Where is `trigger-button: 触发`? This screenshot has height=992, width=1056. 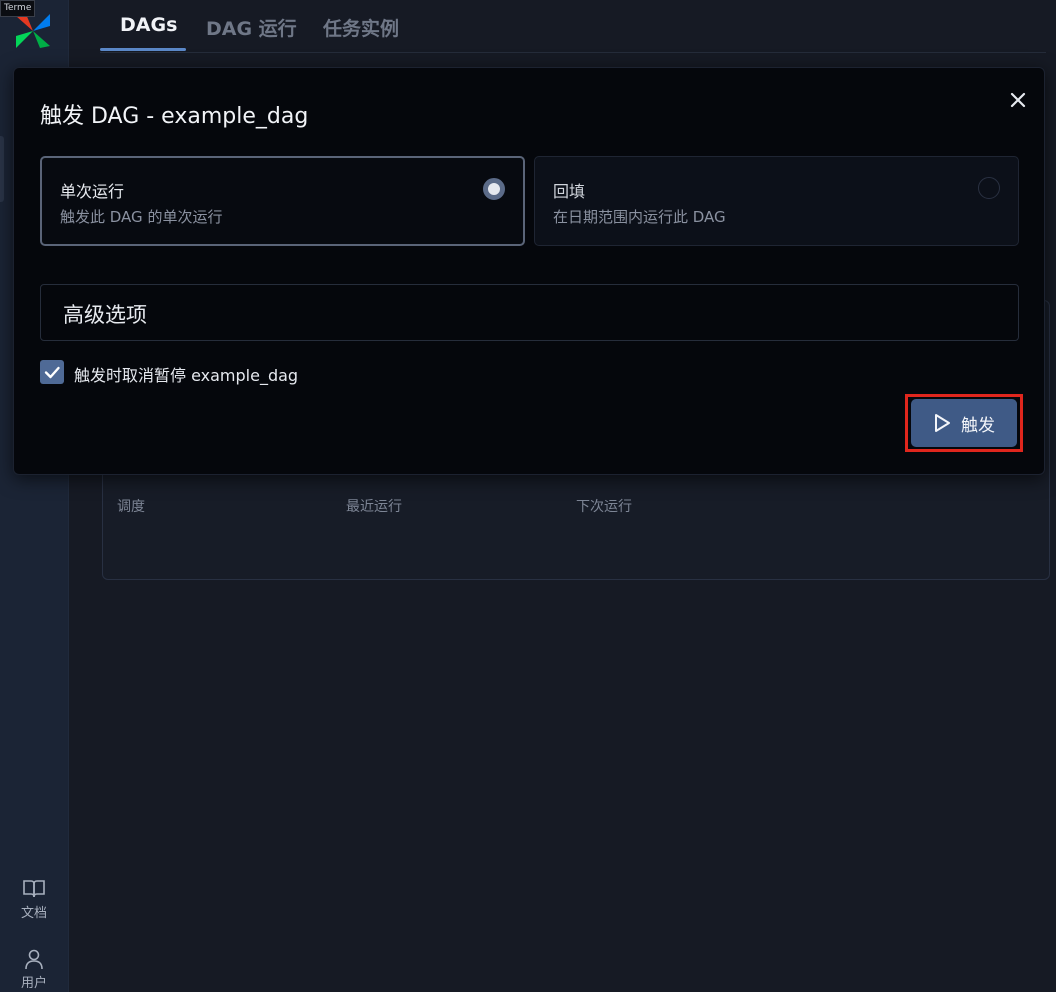
trigger-button: 触发 is located at coordinates (964, 423).